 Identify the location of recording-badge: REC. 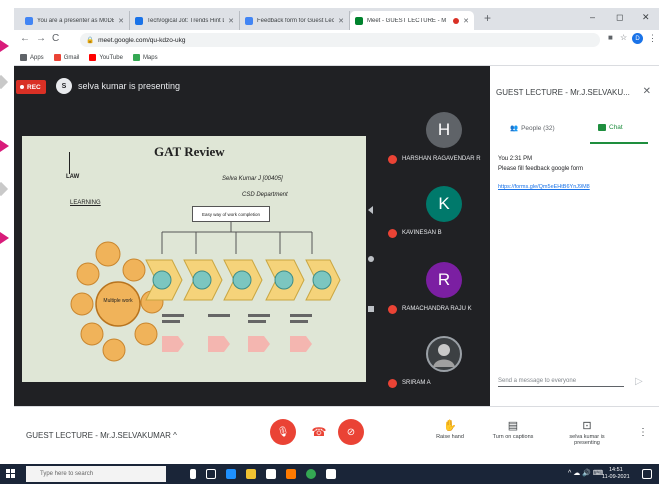
(31, 87).